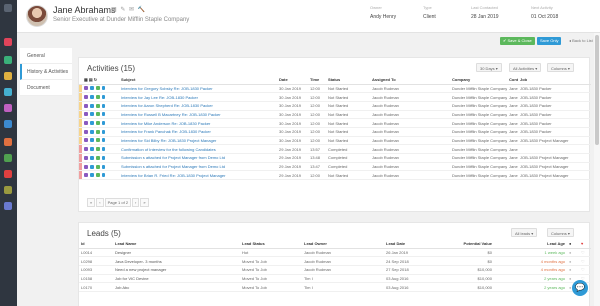 The width and height of the screenshot is (600, 306). What do you see at coordinates (198, 80) in the screenshot?
I see `col-subject: Subject` at bounding box center [198, 80].